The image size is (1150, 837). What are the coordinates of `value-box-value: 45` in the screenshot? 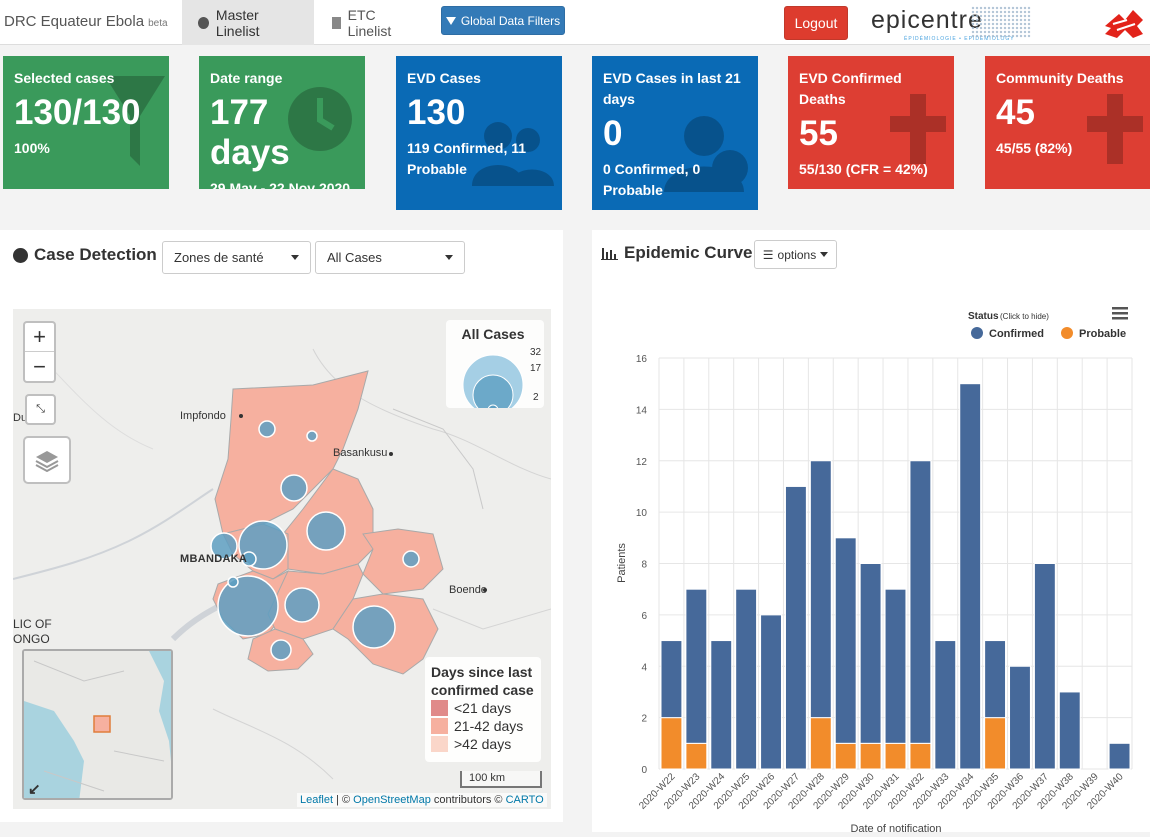 It's located at (1015, 112).